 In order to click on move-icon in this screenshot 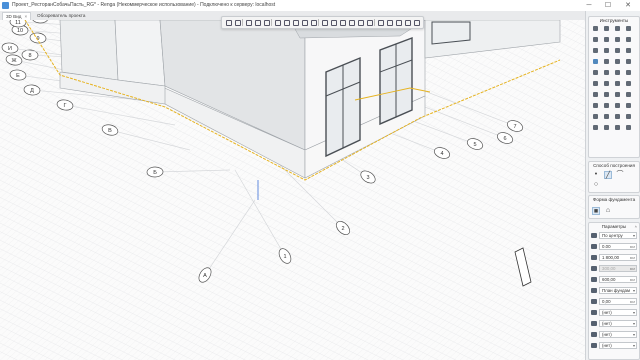, I will do `click(351, 22)`.